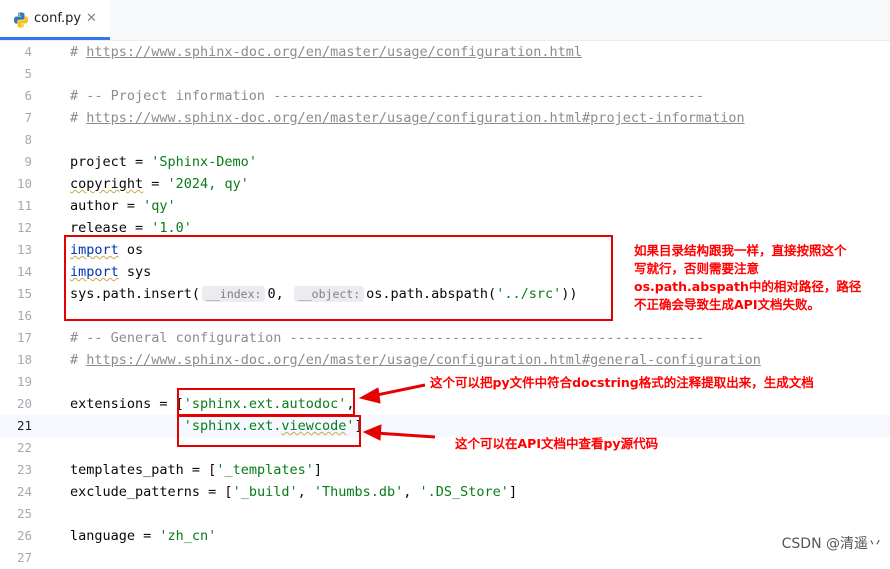  Describe the element at coordinates (159, 206) in the screenshot. I see `string-literal: 'qy'` at that location.